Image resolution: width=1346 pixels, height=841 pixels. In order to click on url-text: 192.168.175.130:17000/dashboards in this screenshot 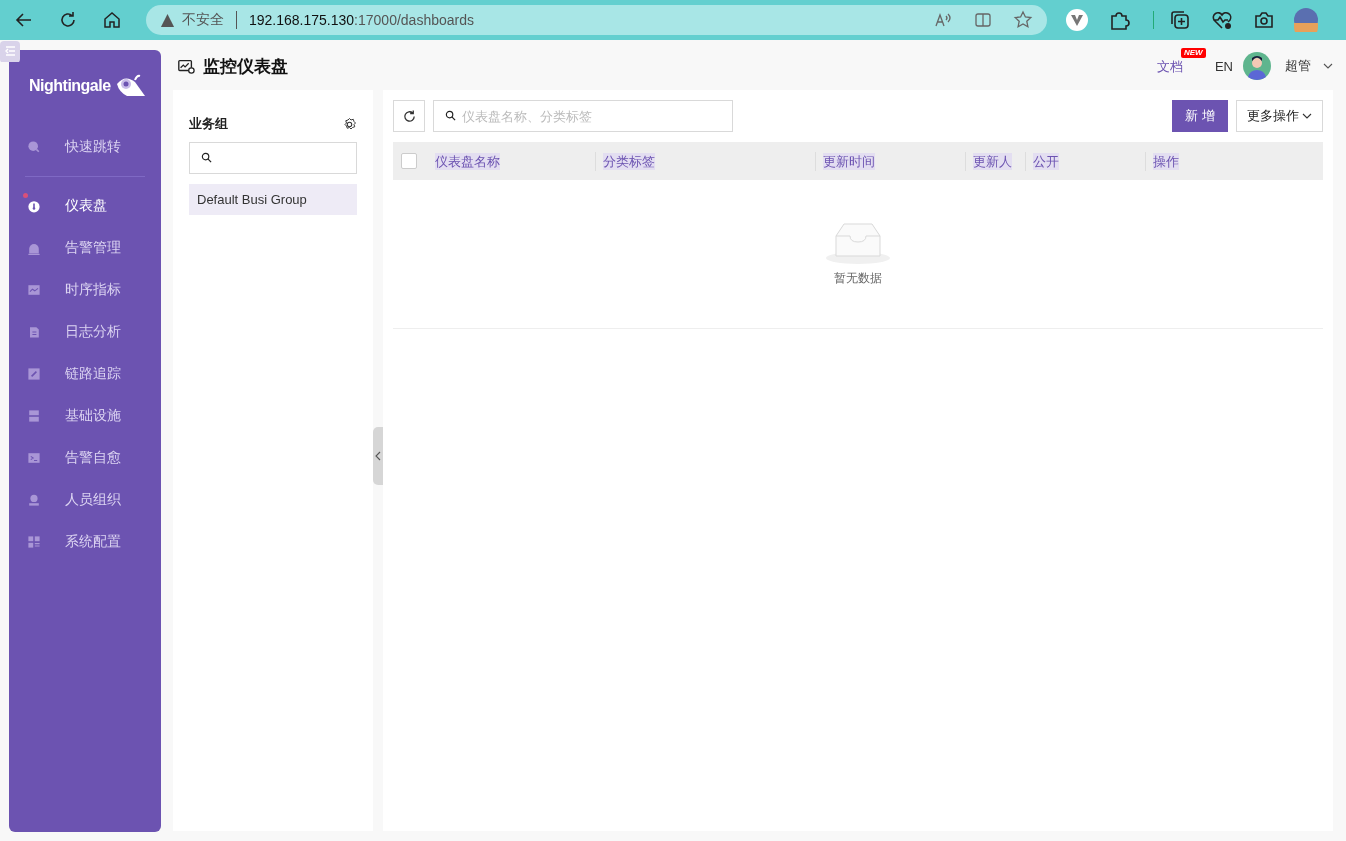, I will do `click(361, 20)`.